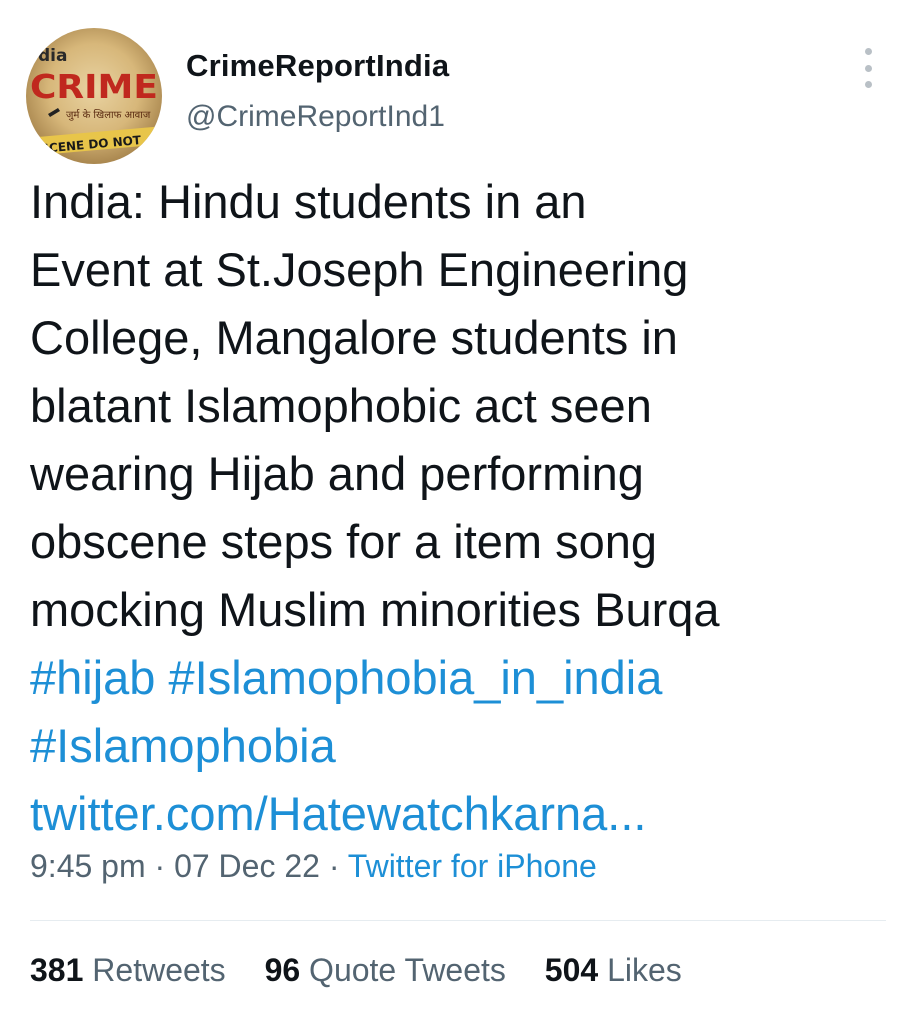  I want to click on tweet-line: mocking Muslim minorities Burqa, so click(375, 609).